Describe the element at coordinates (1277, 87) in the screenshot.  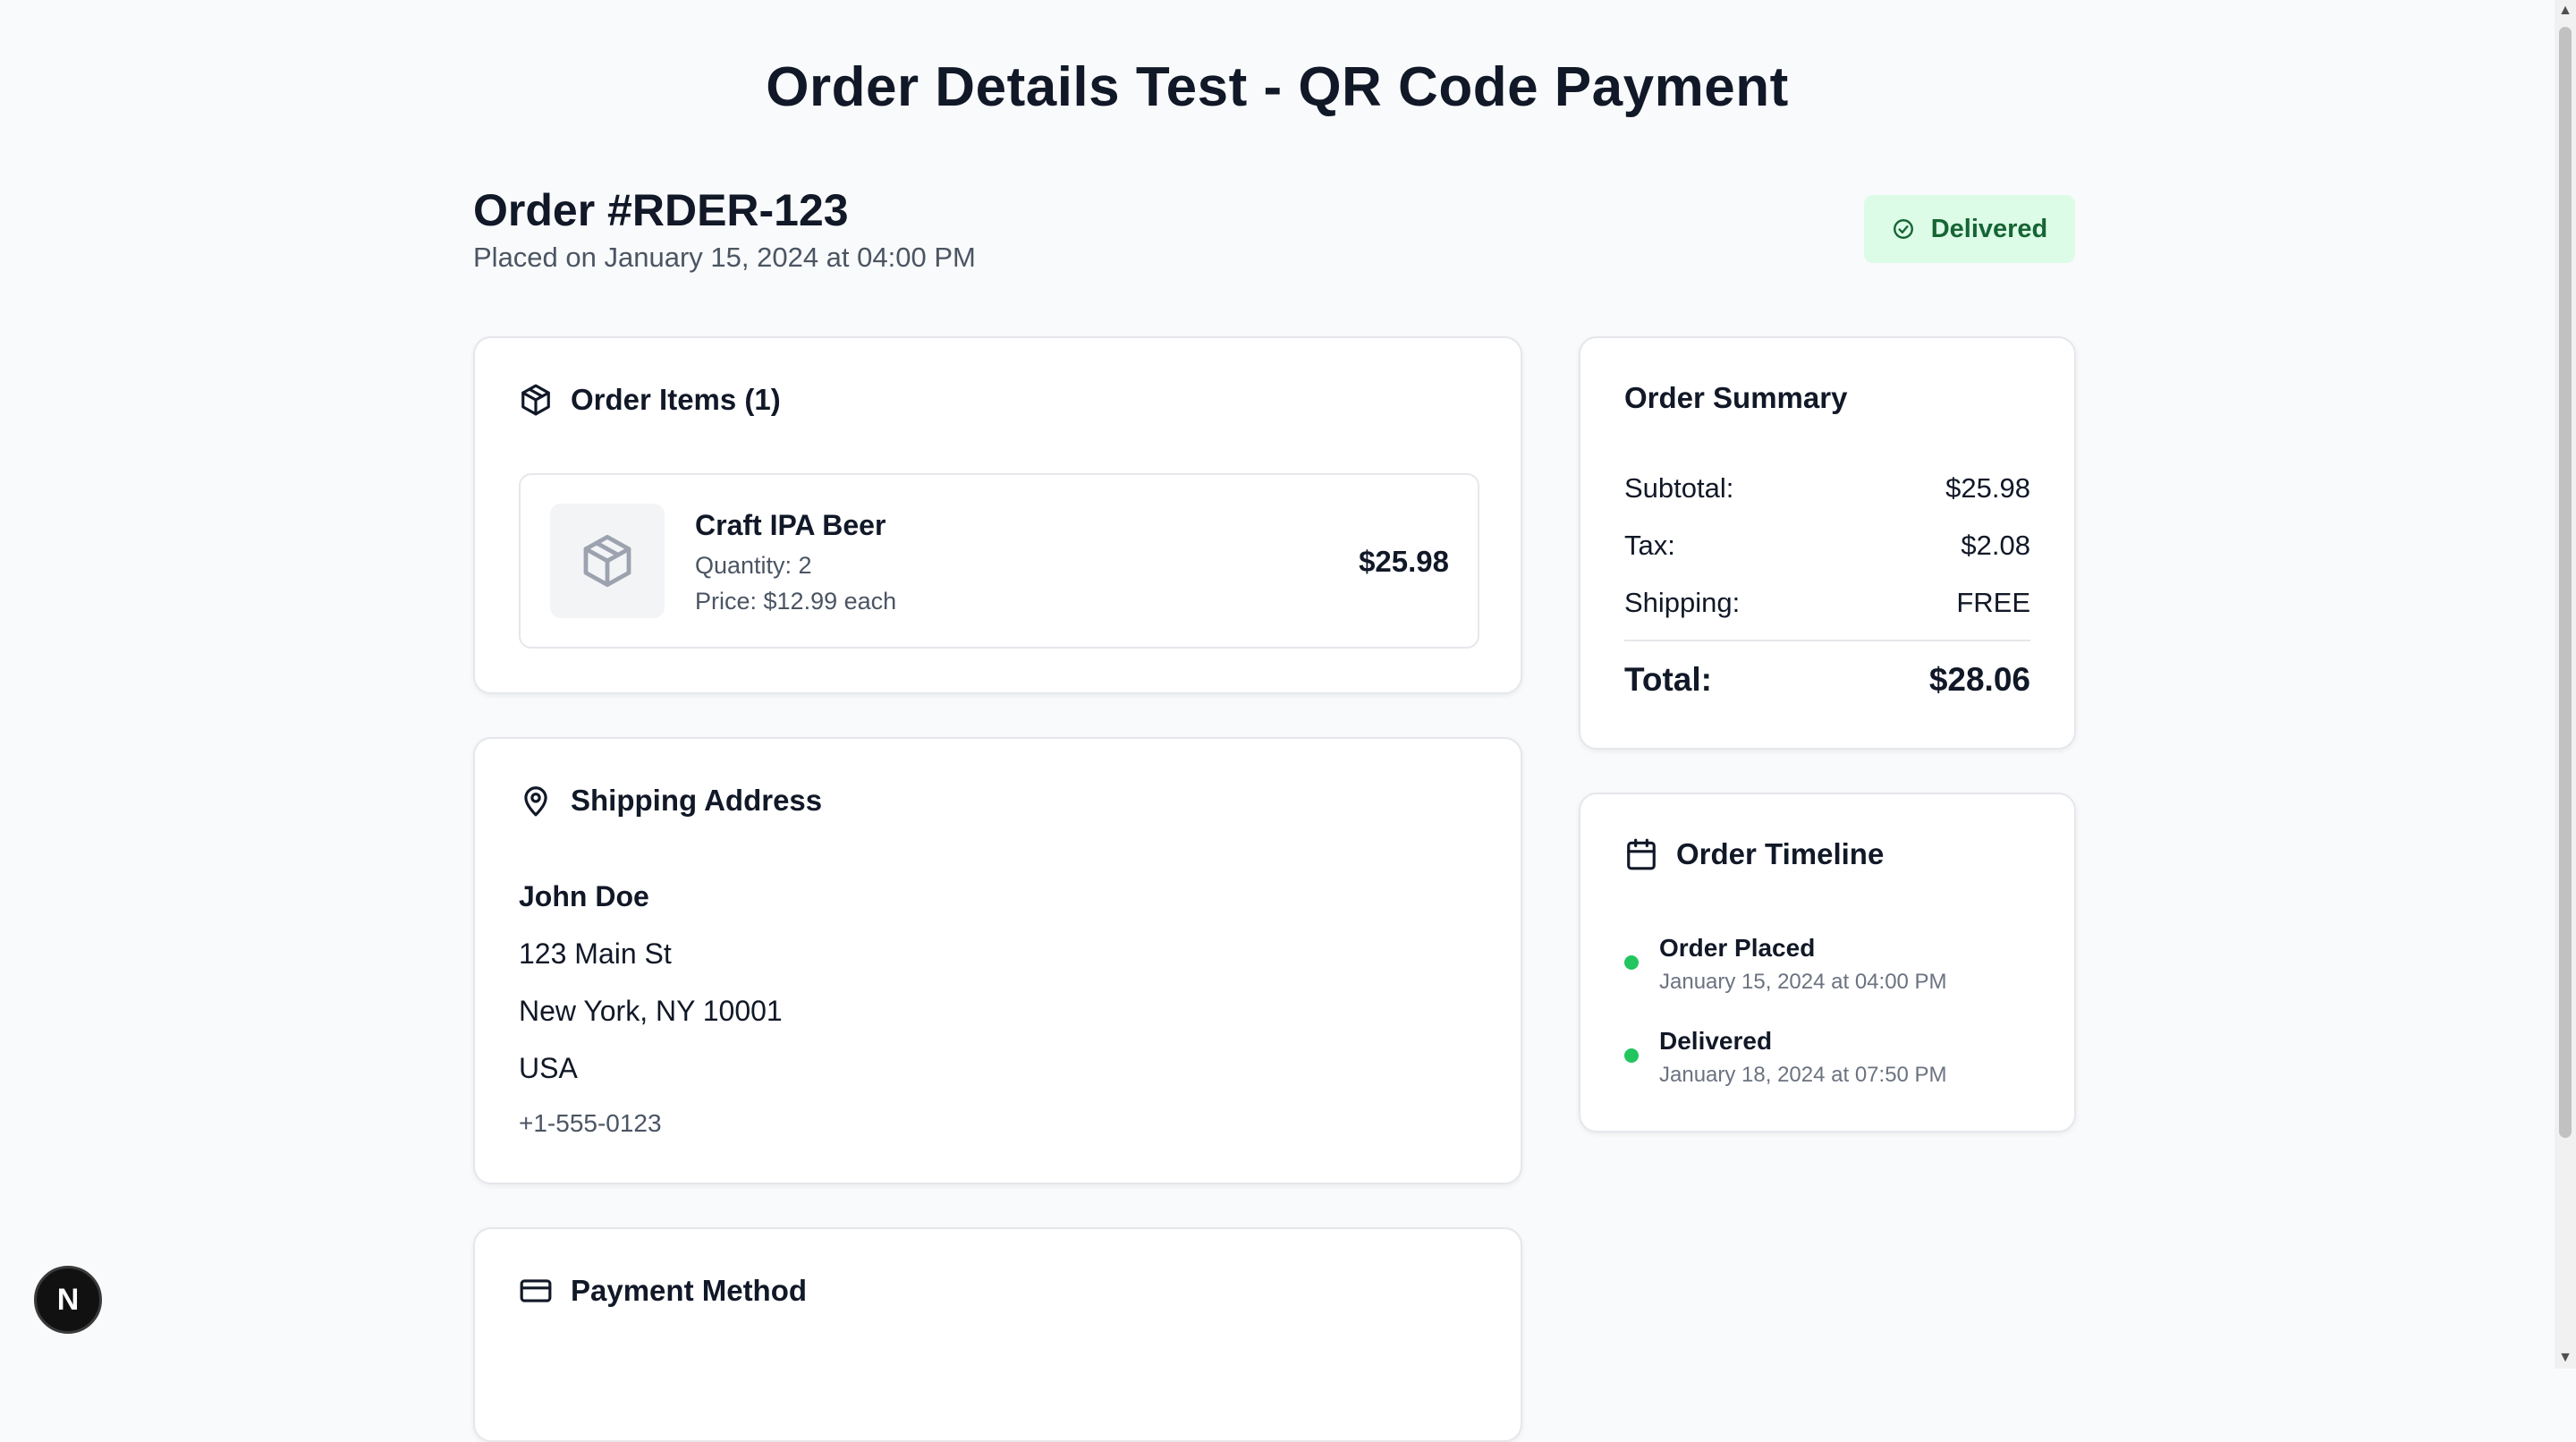
I see `page-title: Order Details Test - QR Code Payment` at that location.